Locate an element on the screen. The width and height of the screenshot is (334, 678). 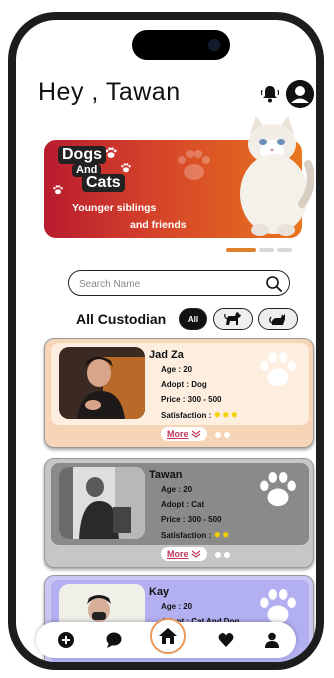
filter-all-chip: All is located at coordinates (193, 319).